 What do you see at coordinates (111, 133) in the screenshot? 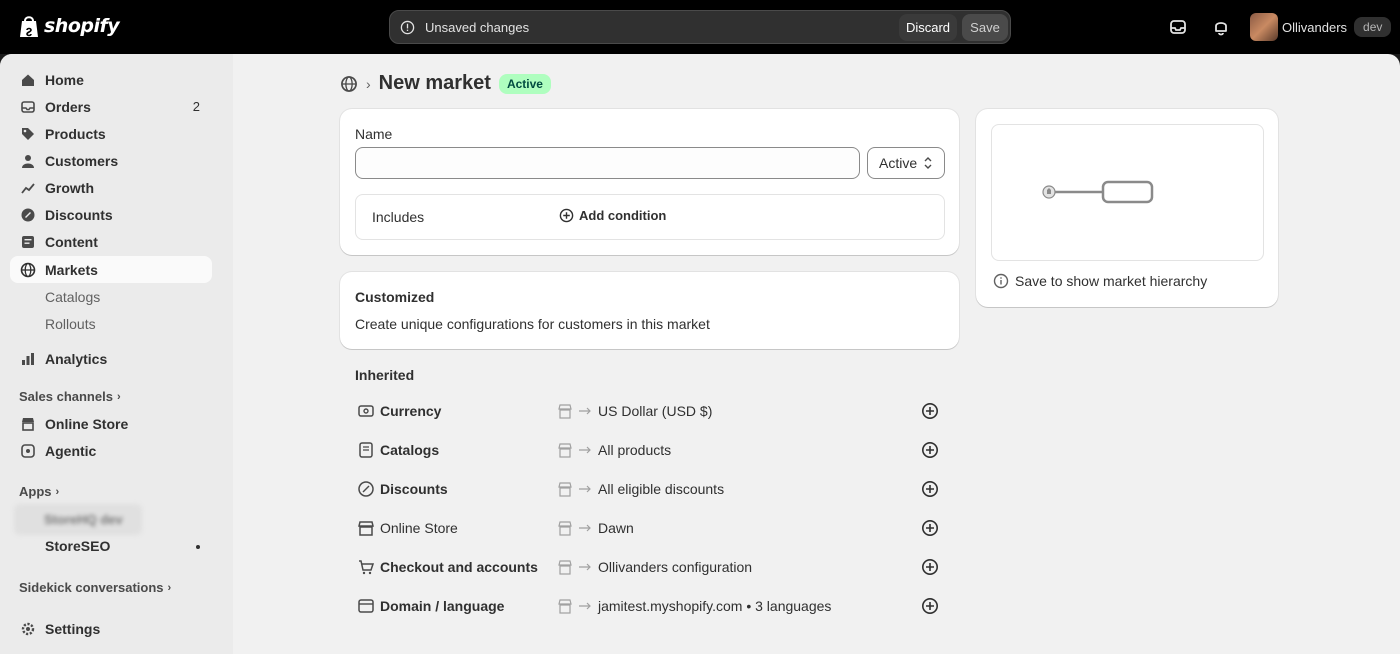
I see `sidebar-item-products: Products` at bounding box center [111, 133].